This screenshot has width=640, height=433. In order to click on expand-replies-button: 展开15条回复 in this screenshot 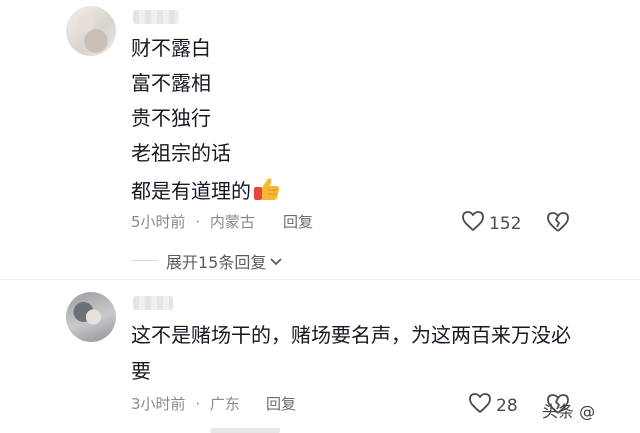, I will do `click(224, 261)`.